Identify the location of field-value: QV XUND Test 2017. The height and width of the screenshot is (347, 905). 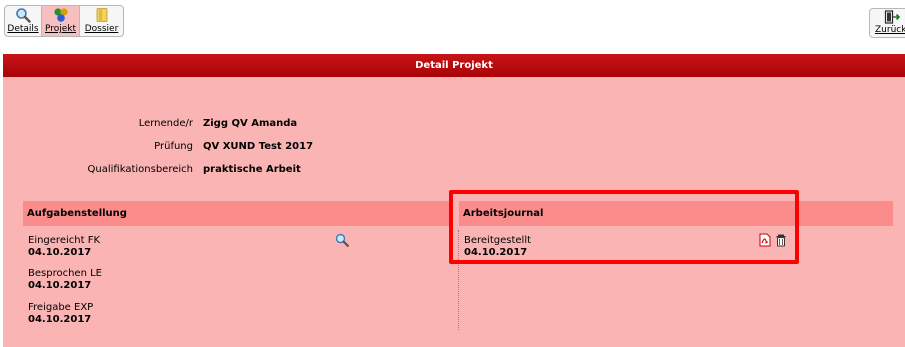
(258, 146).